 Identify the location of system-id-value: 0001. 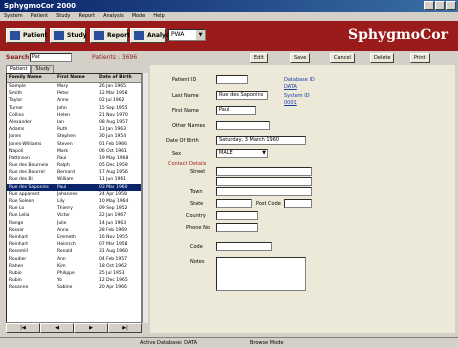
(290, 103).